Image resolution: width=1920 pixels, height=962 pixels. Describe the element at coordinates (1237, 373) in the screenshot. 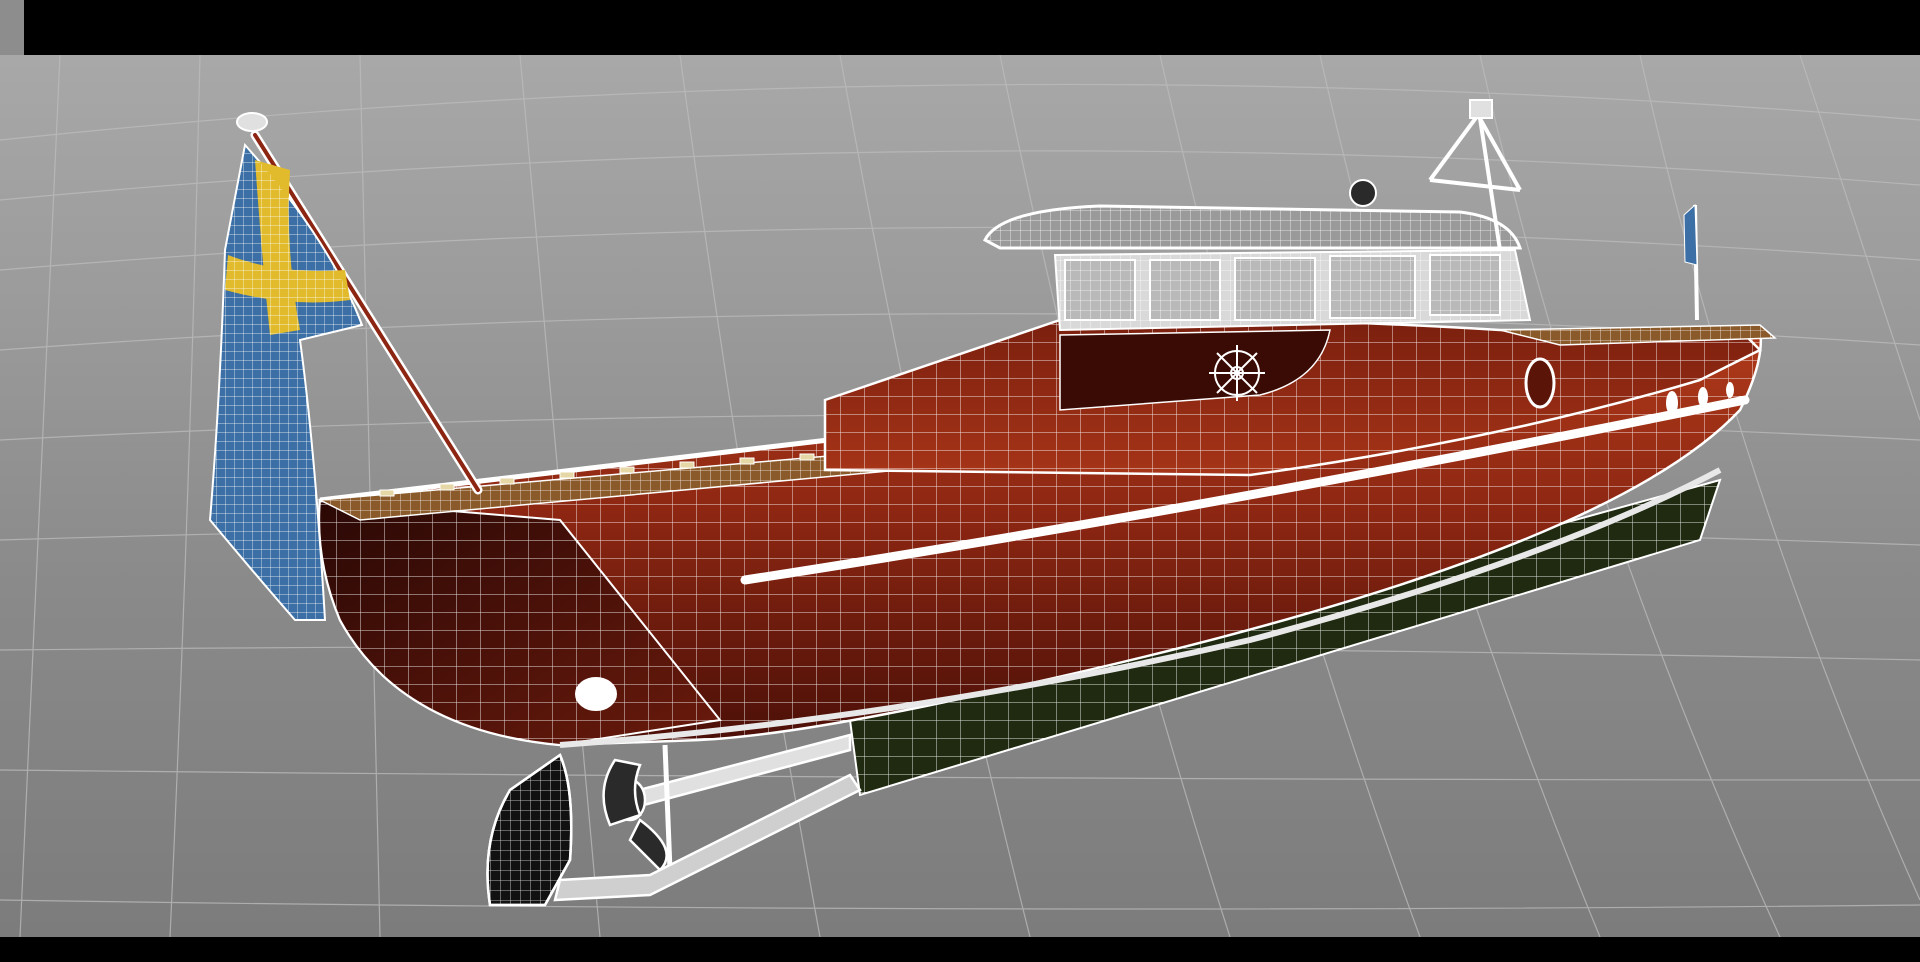

I see `helm-wheel-icon` at that location.